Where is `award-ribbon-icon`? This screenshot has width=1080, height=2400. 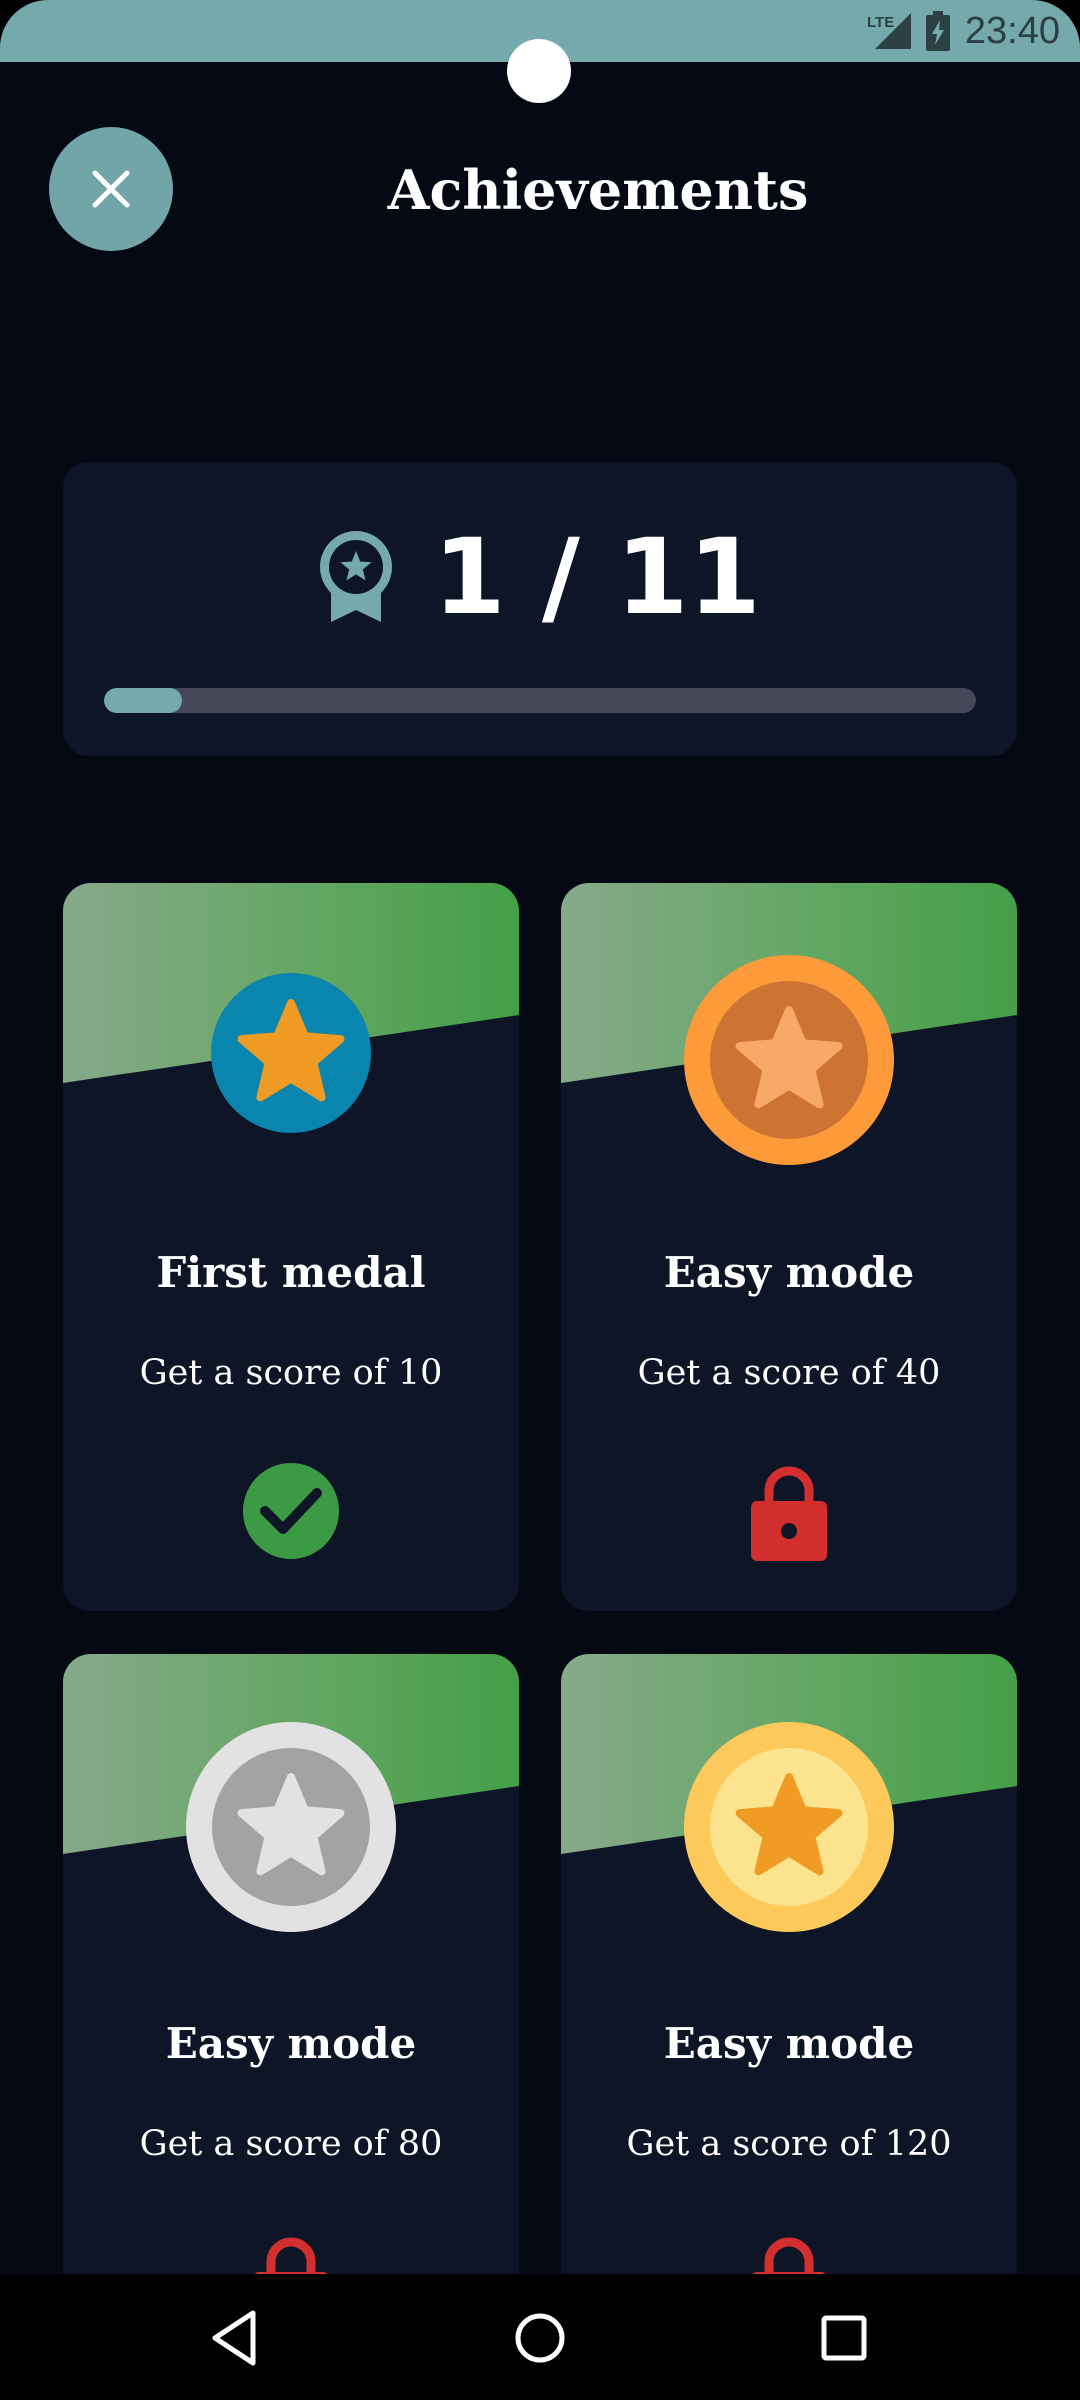 award-ribbon-icon is located at coordinates (356, 576).